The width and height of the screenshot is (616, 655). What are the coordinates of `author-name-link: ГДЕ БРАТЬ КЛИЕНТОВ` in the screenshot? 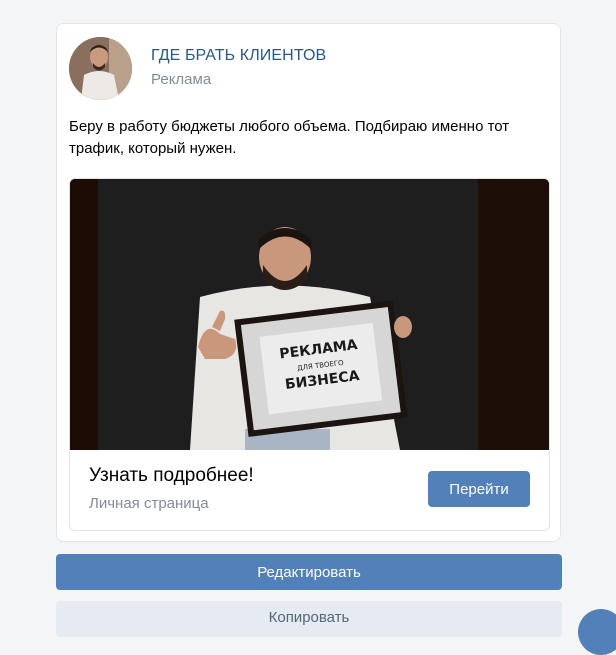 It's located at (238, 56).